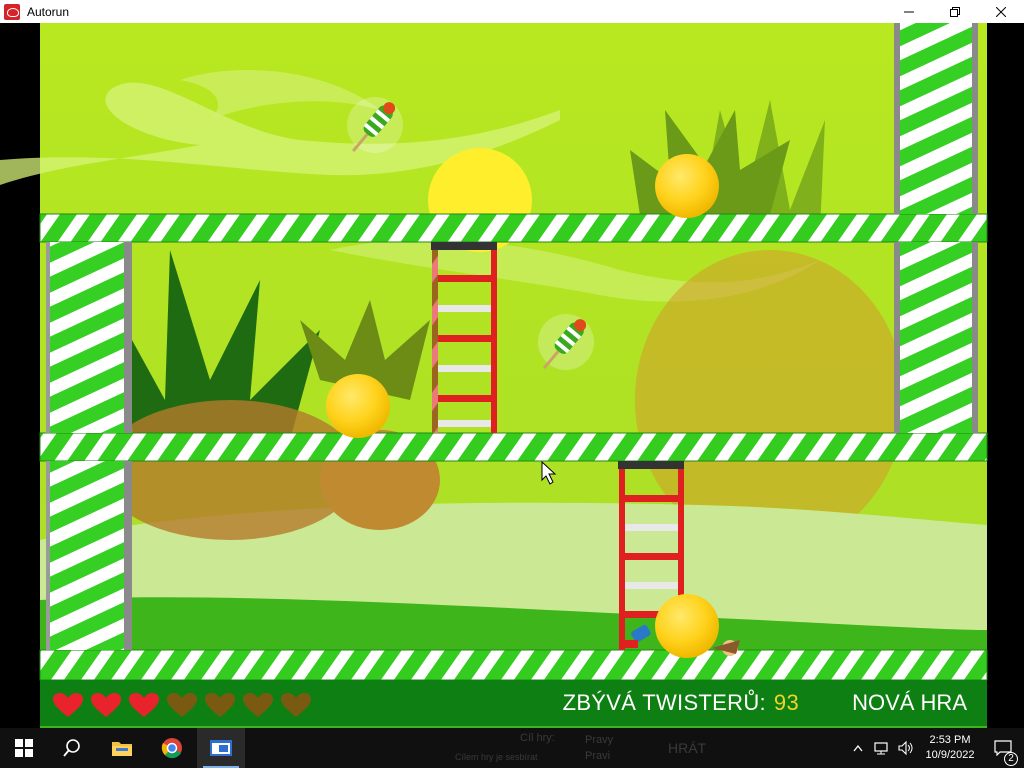 This screenshot has width=1024, height=768. I want to click on show-hidden-icons-button, so click(858, 748).